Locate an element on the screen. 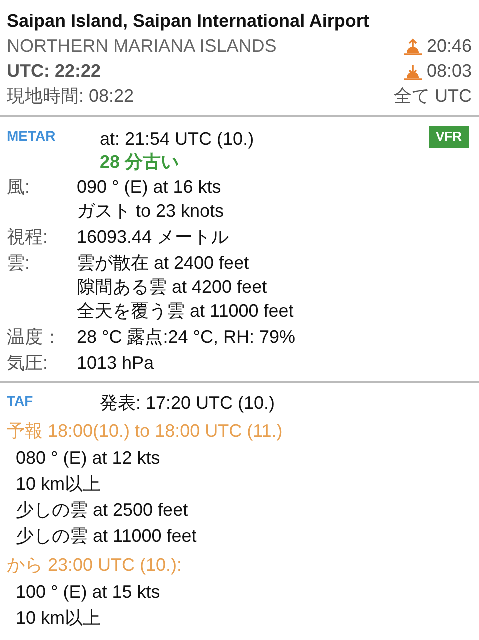 The height and width of the screenshot is (640, 479). field-label: 気圧: is located at coordinates (28, 363).